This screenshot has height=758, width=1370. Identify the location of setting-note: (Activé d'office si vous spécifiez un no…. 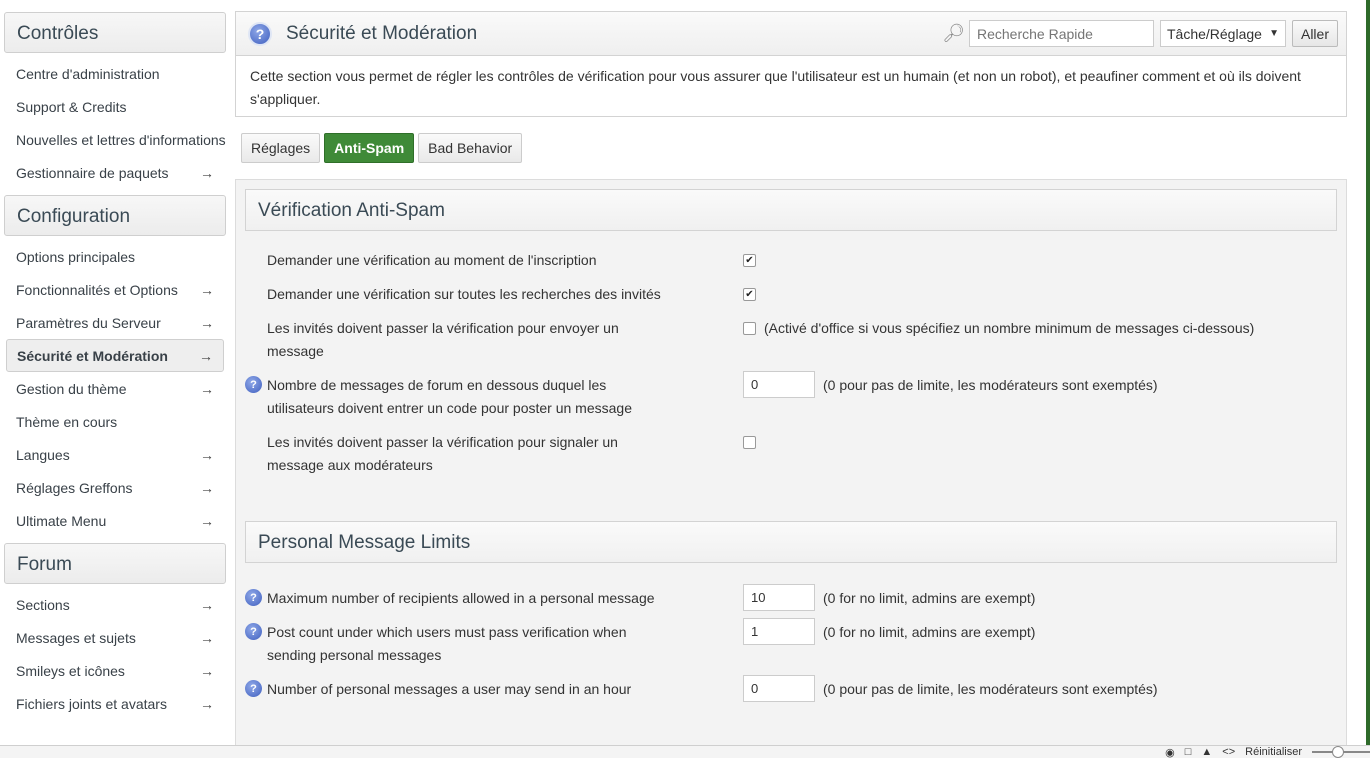
(1009, 328).